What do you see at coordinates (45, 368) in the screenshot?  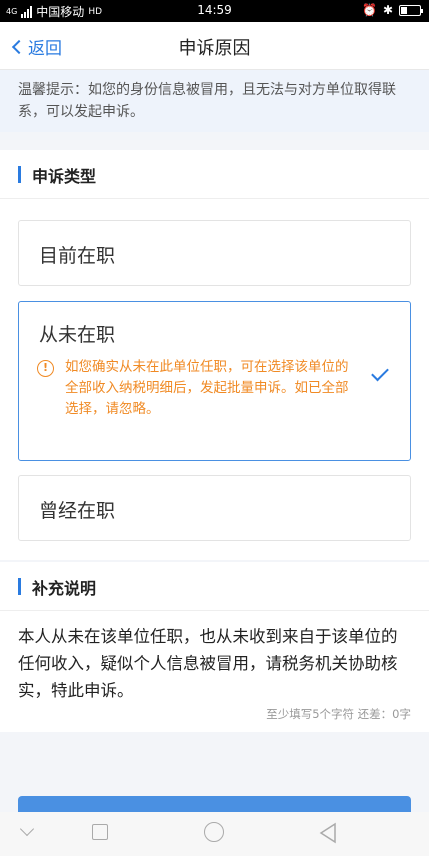 I see `warning-icon: !` at bounding box center [45, 368].